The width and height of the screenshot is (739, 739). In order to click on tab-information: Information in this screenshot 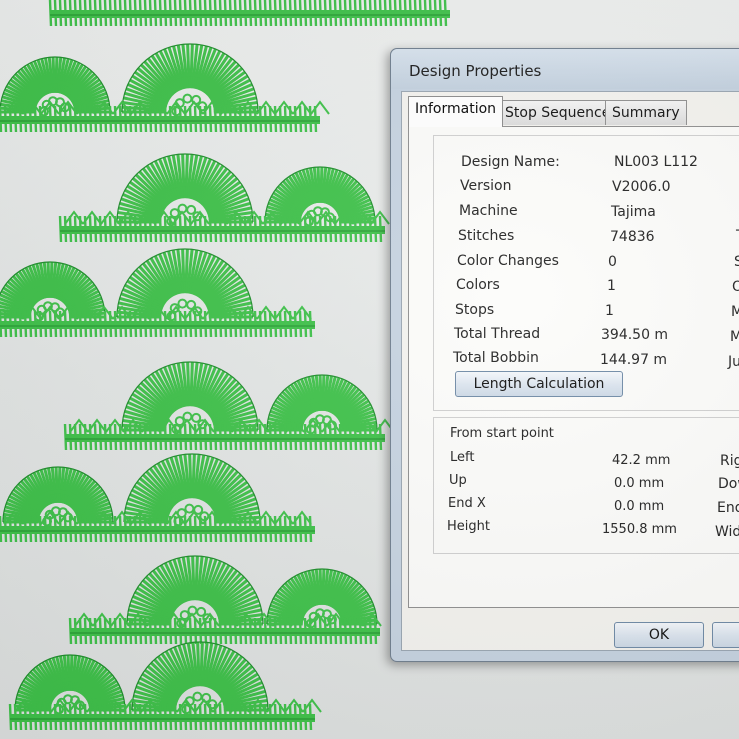, I will do `click(456, 111)`.